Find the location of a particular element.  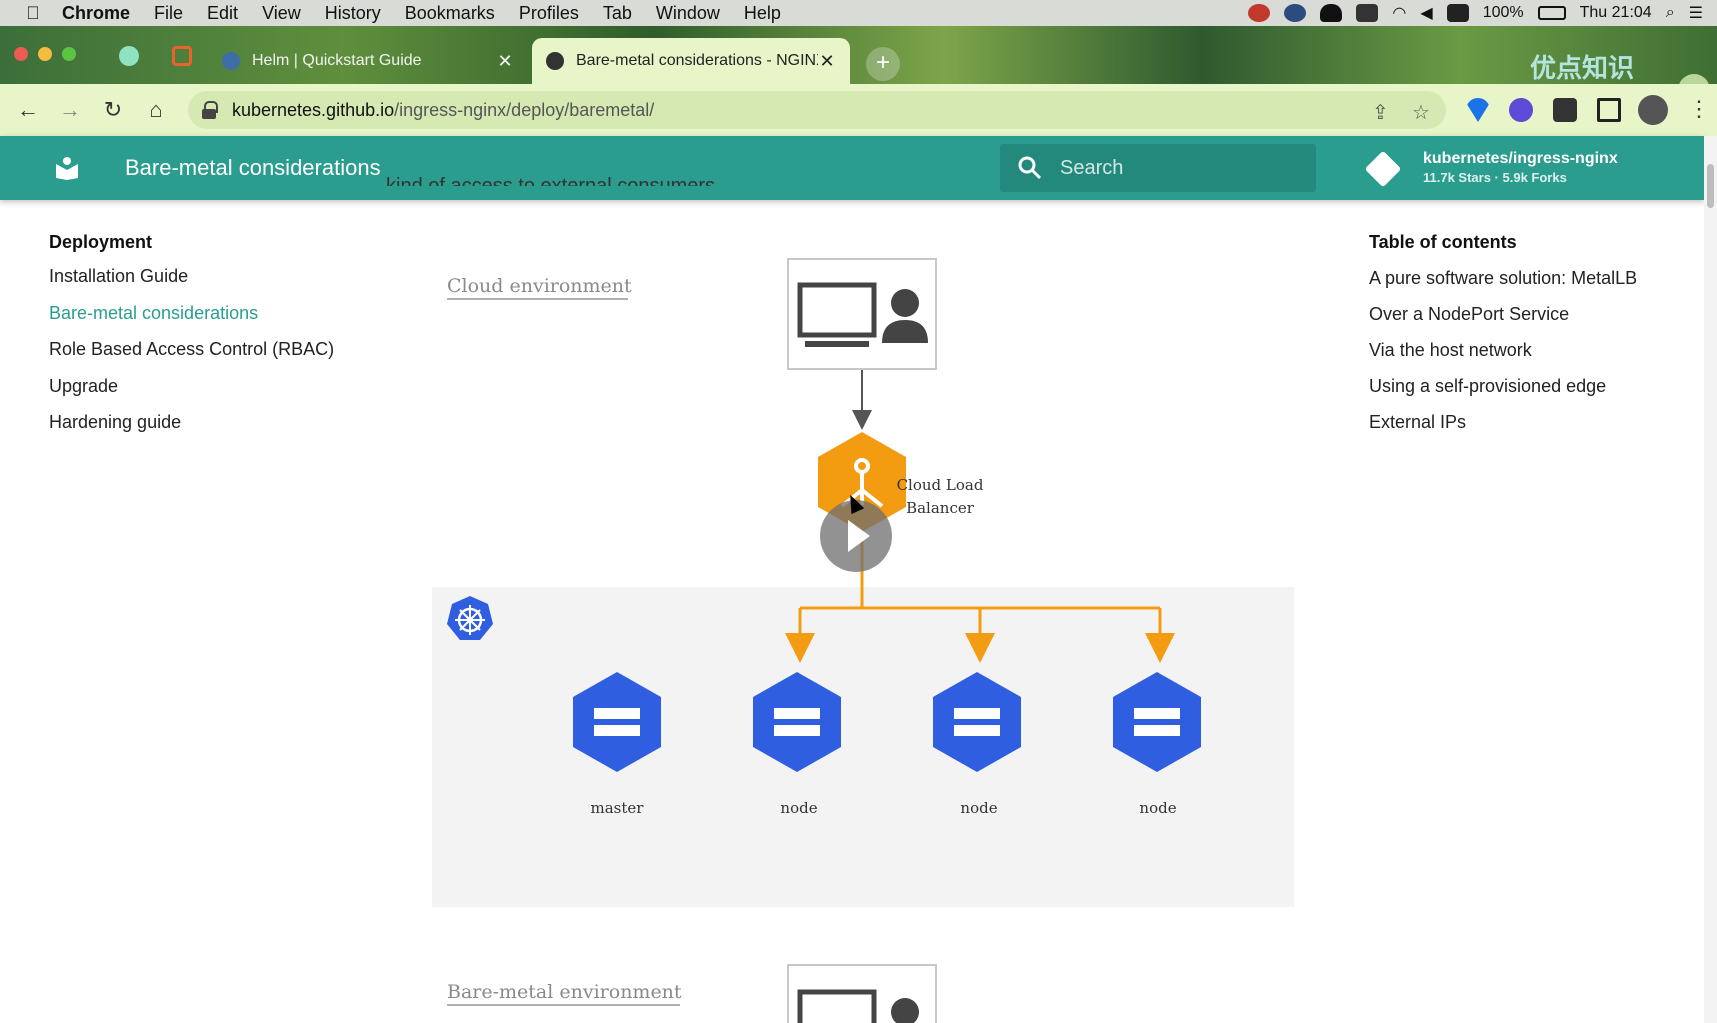

watermark-logo: 优点知识 is located at coordinates (1582, 68).